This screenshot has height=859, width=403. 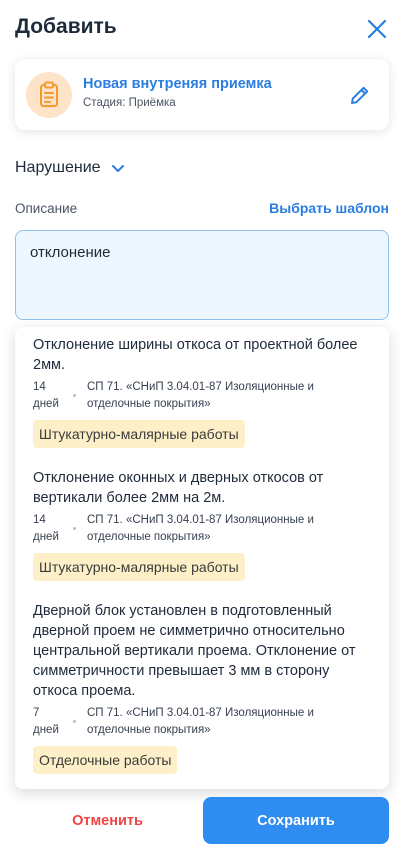 What do you see at coordinates (46, 208) in the screenshot?
I see `description-label: Описание` at bounding box center [46, 208].